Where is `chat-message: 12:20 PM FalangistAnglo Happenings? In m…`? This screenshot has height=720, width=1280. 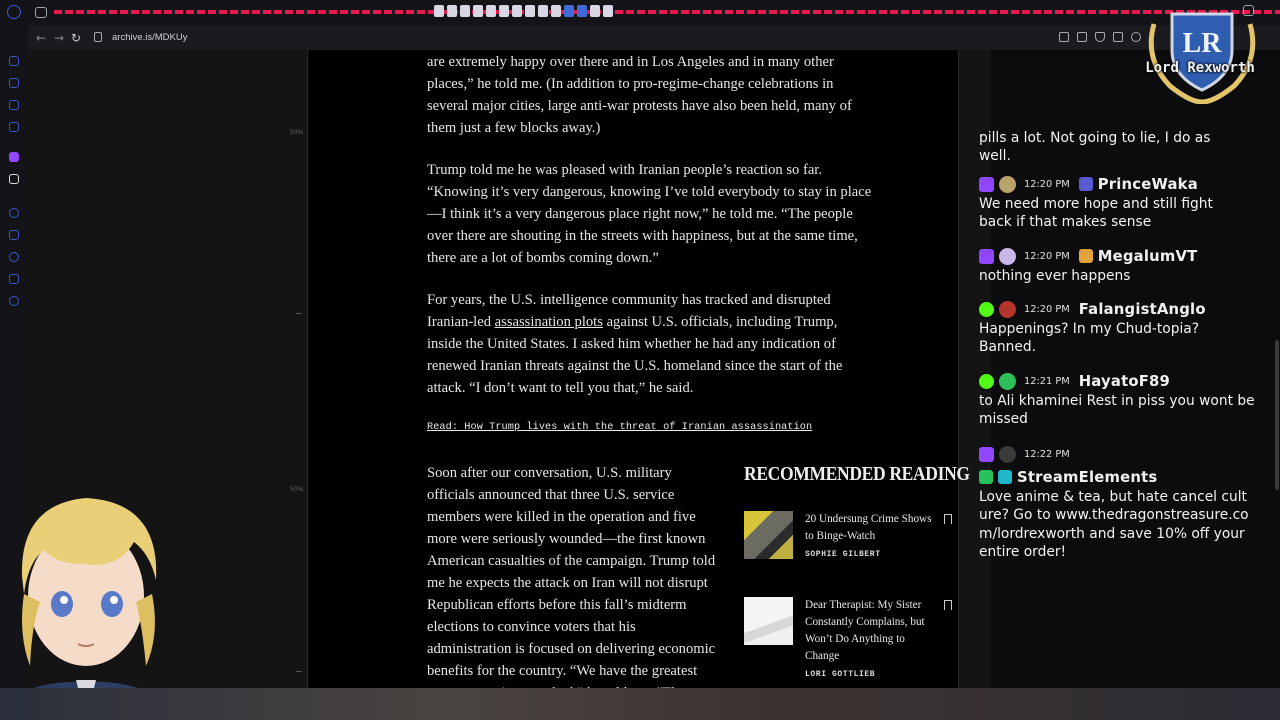 chat-message: 12:20 PM FalangistAnglo Happenings? In m… is located at coordinates (1120, 327).